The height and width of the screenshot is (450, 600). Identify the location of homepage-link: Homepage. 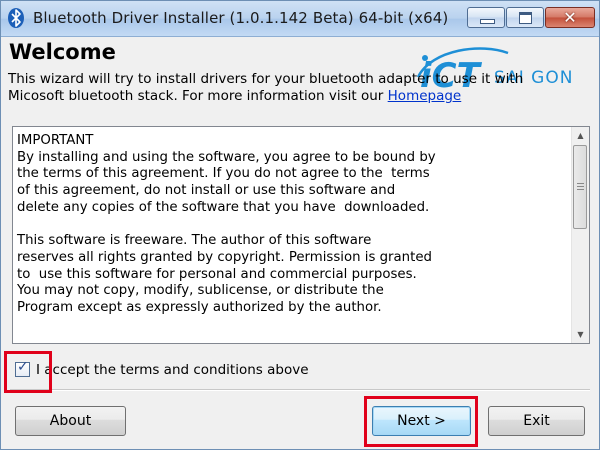
(425, 96).